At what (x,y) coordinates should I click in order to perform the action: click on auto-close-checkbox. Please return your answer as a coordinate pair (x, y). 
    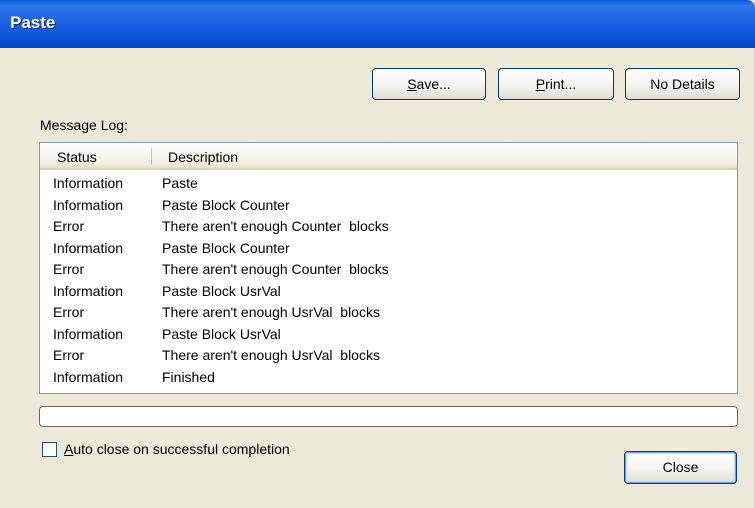
    Looking at the image, I should click on (49, 449).